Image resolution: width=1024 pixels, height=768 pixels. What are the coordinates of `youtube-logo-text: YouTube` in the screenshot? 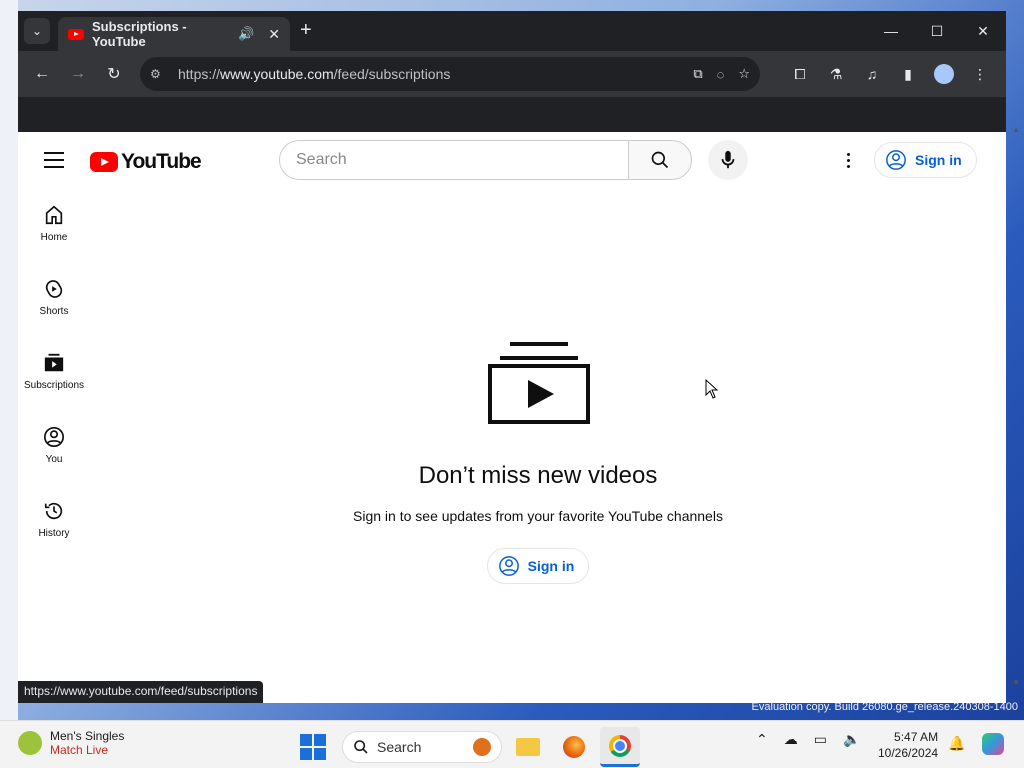 It's located at (161, 161).